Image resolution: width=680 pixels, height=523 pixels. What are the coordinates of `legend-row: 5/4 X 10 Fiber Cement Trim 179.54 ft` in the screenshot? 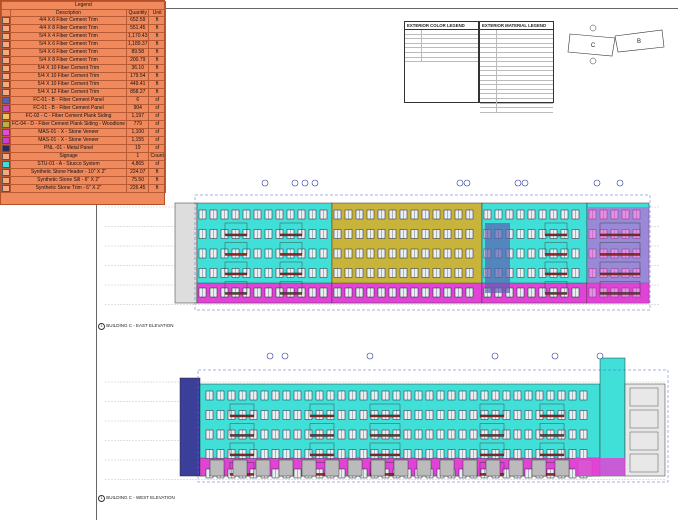 It's located at (83, 77).